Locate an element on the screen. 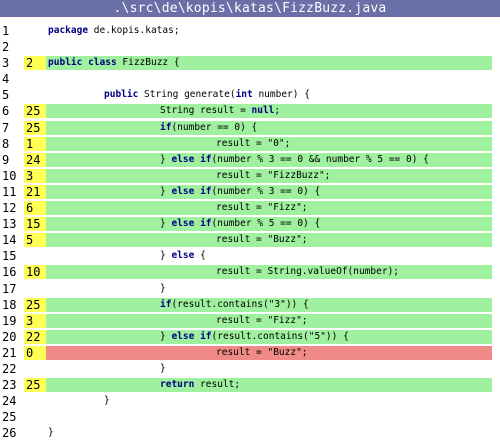  source-code: if(result.contains("3")) { is located at coordinates (234, 305).